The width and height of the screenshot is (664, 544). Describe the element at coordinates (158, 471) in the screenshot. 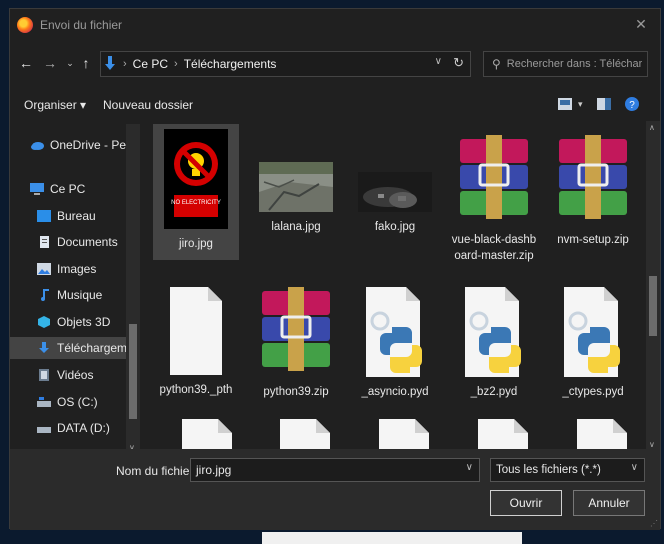

I see `filename-label: Nom du fichier :` at that location.